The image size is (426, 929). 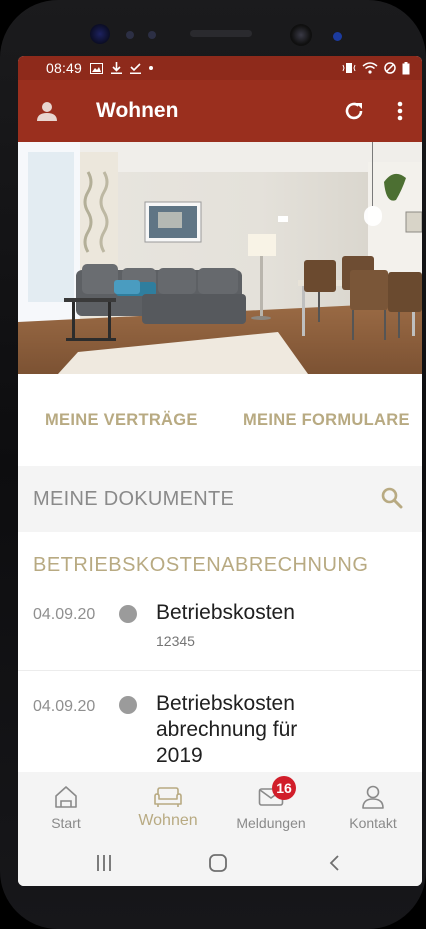 I want to click on recents-icon, so click(x=104, y=863).